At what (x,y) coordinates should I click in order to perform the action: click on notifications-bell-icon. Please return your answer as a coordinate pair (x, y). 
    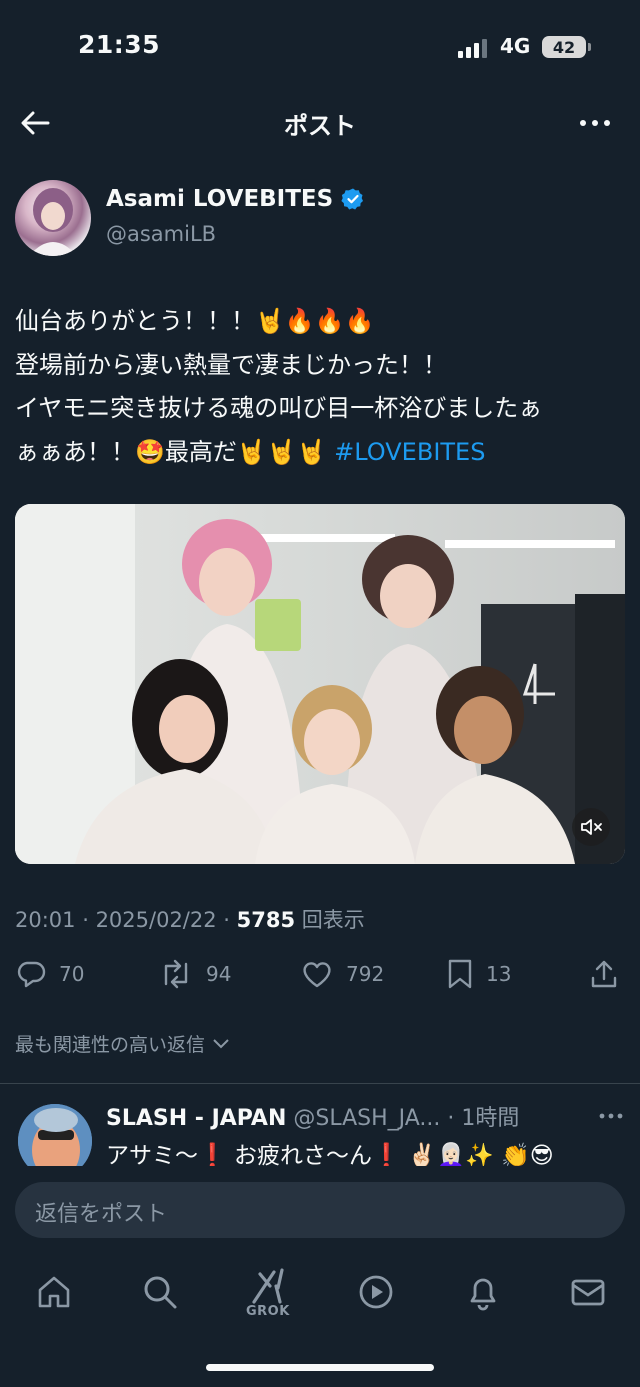
    Looking at the image, I should click on (483, 1292).